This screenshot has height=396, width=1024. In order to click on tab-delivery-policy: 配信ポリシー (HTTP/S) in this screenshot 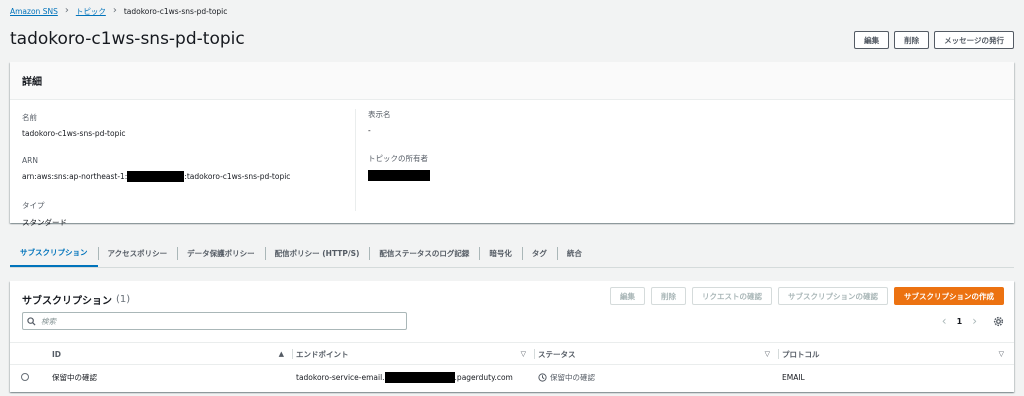, I will do `click(317, 253)`.